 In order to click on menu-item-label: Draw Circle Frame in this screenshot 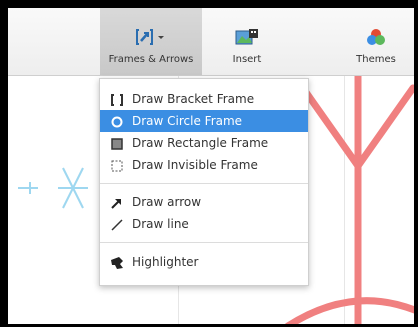, I will do `click(187, 121)`.